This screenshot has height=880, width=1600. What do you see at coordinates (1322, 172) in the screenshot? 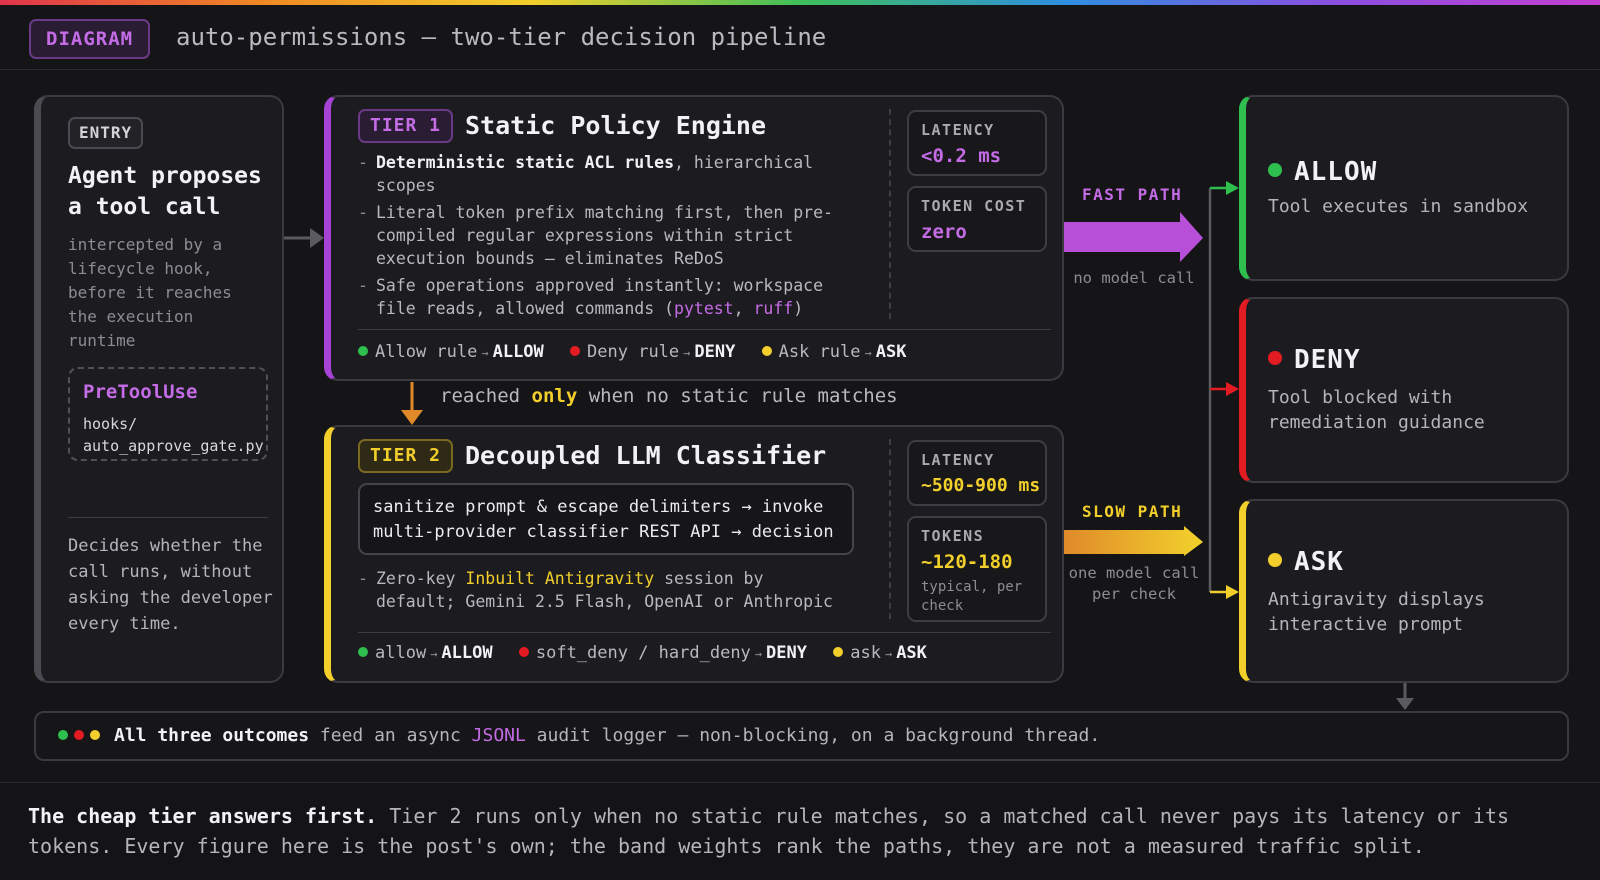
I see `allow-title: ALLOW` at bounding box center [1322, 172].